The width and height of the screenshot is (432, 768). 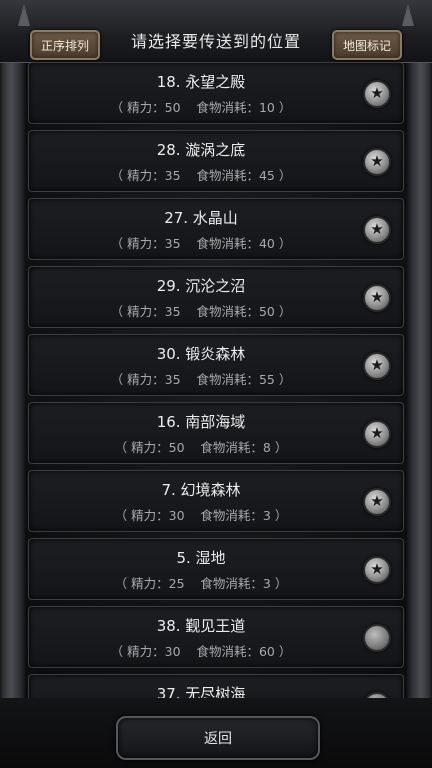 I want to click on bottom-bar: 返回, so click(x=216, y=733).